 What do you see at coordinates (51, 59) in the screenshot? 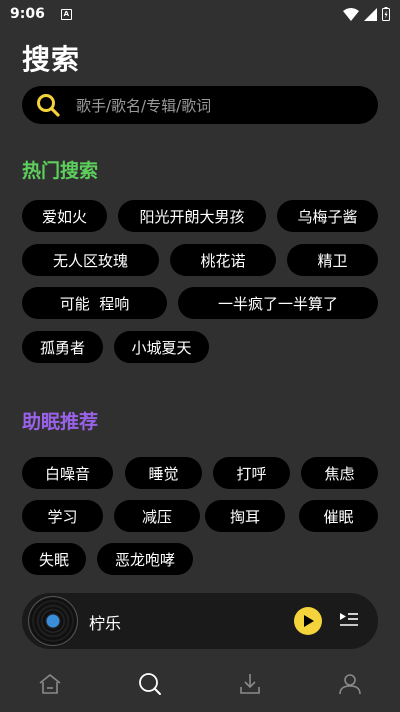
I see `page-title: 搜索` at bounding box center [51, 59].